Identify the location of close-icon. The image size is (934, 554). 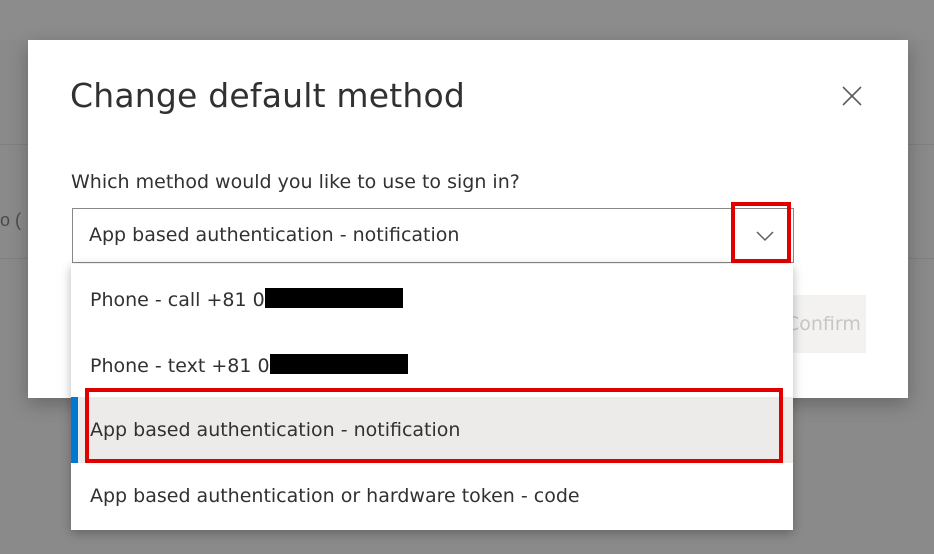
(852, 96).